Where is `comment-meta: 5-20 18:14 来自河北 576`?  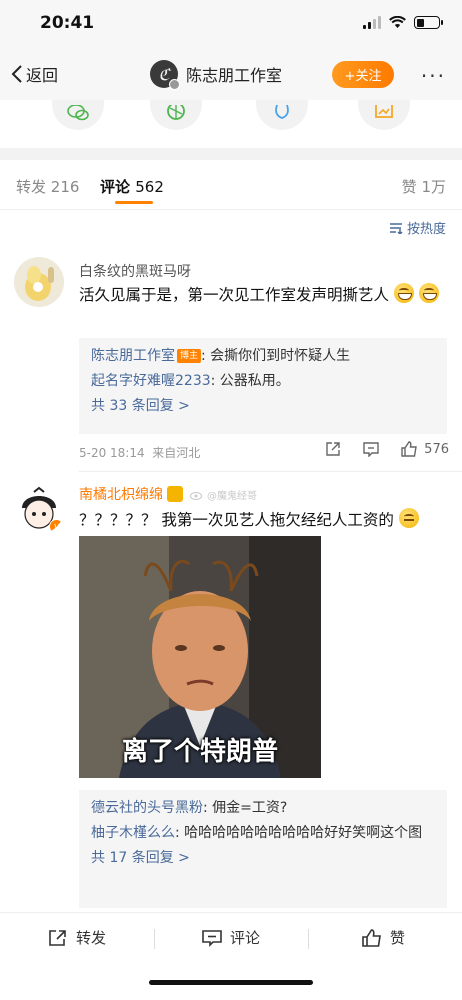
comment-meta: 5-20 18:14 来自河北 576 is located at coordinates (264, 450).